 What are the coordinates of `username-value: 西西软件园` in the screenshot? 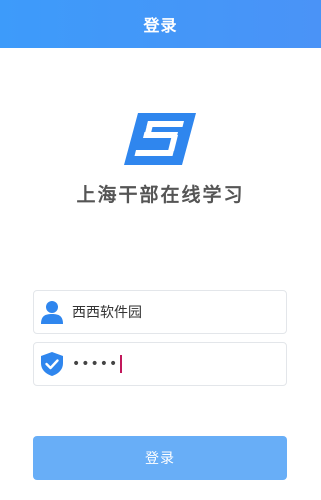 It's located at (107, 312).